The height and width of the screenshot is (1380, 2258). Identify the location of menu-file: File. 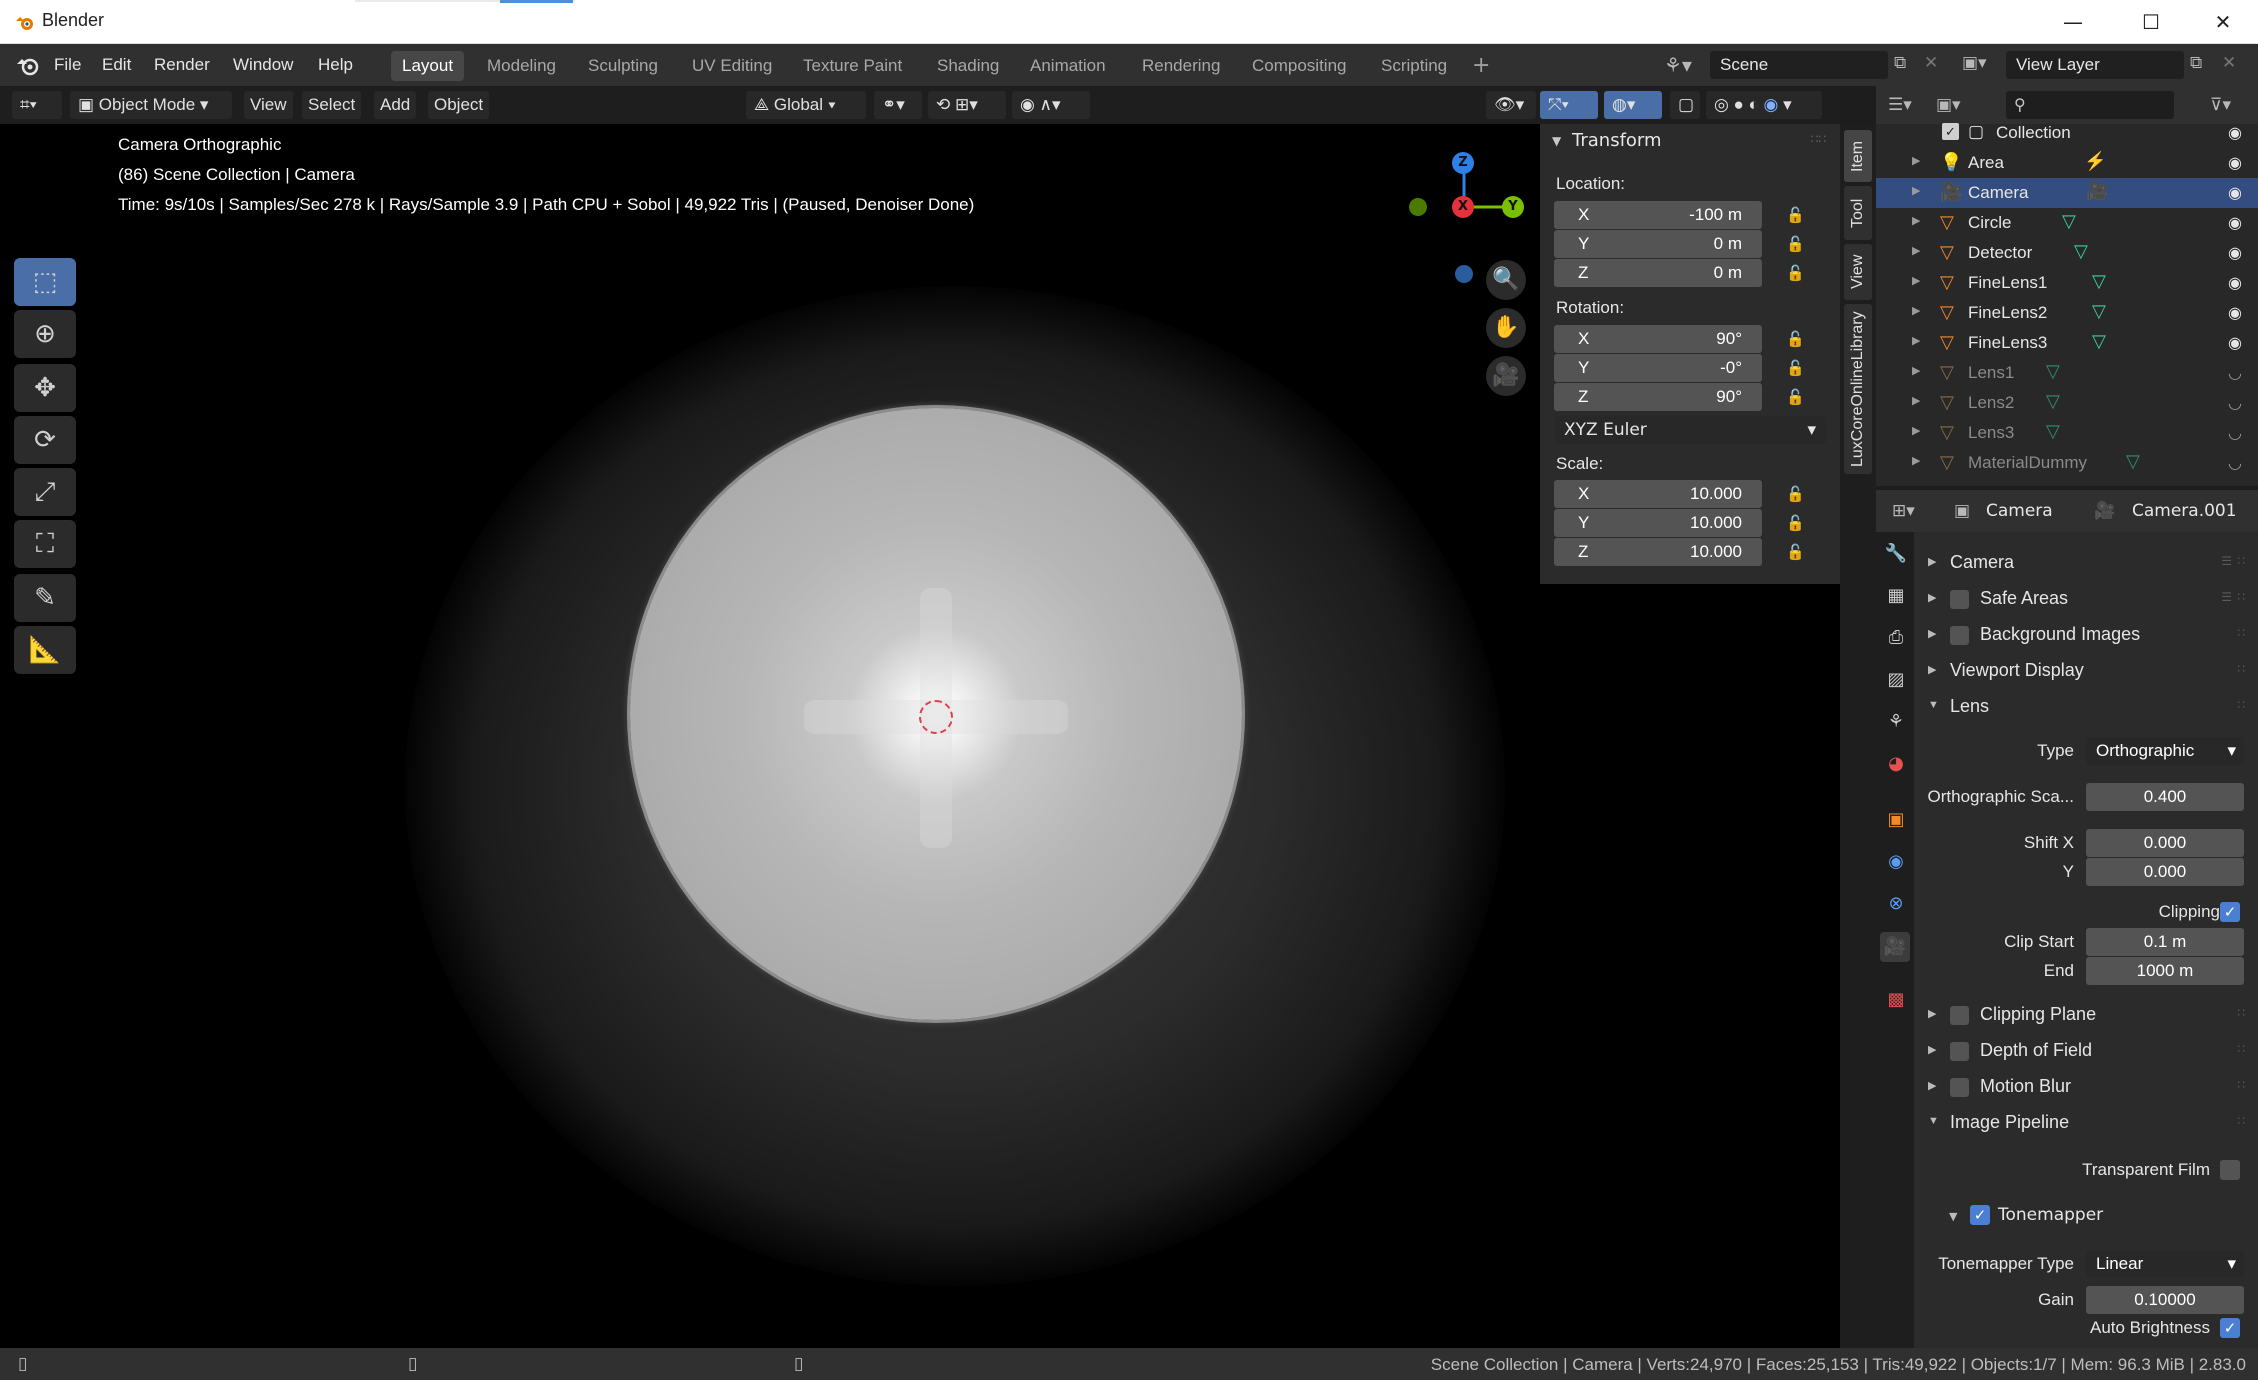
(67, 65).